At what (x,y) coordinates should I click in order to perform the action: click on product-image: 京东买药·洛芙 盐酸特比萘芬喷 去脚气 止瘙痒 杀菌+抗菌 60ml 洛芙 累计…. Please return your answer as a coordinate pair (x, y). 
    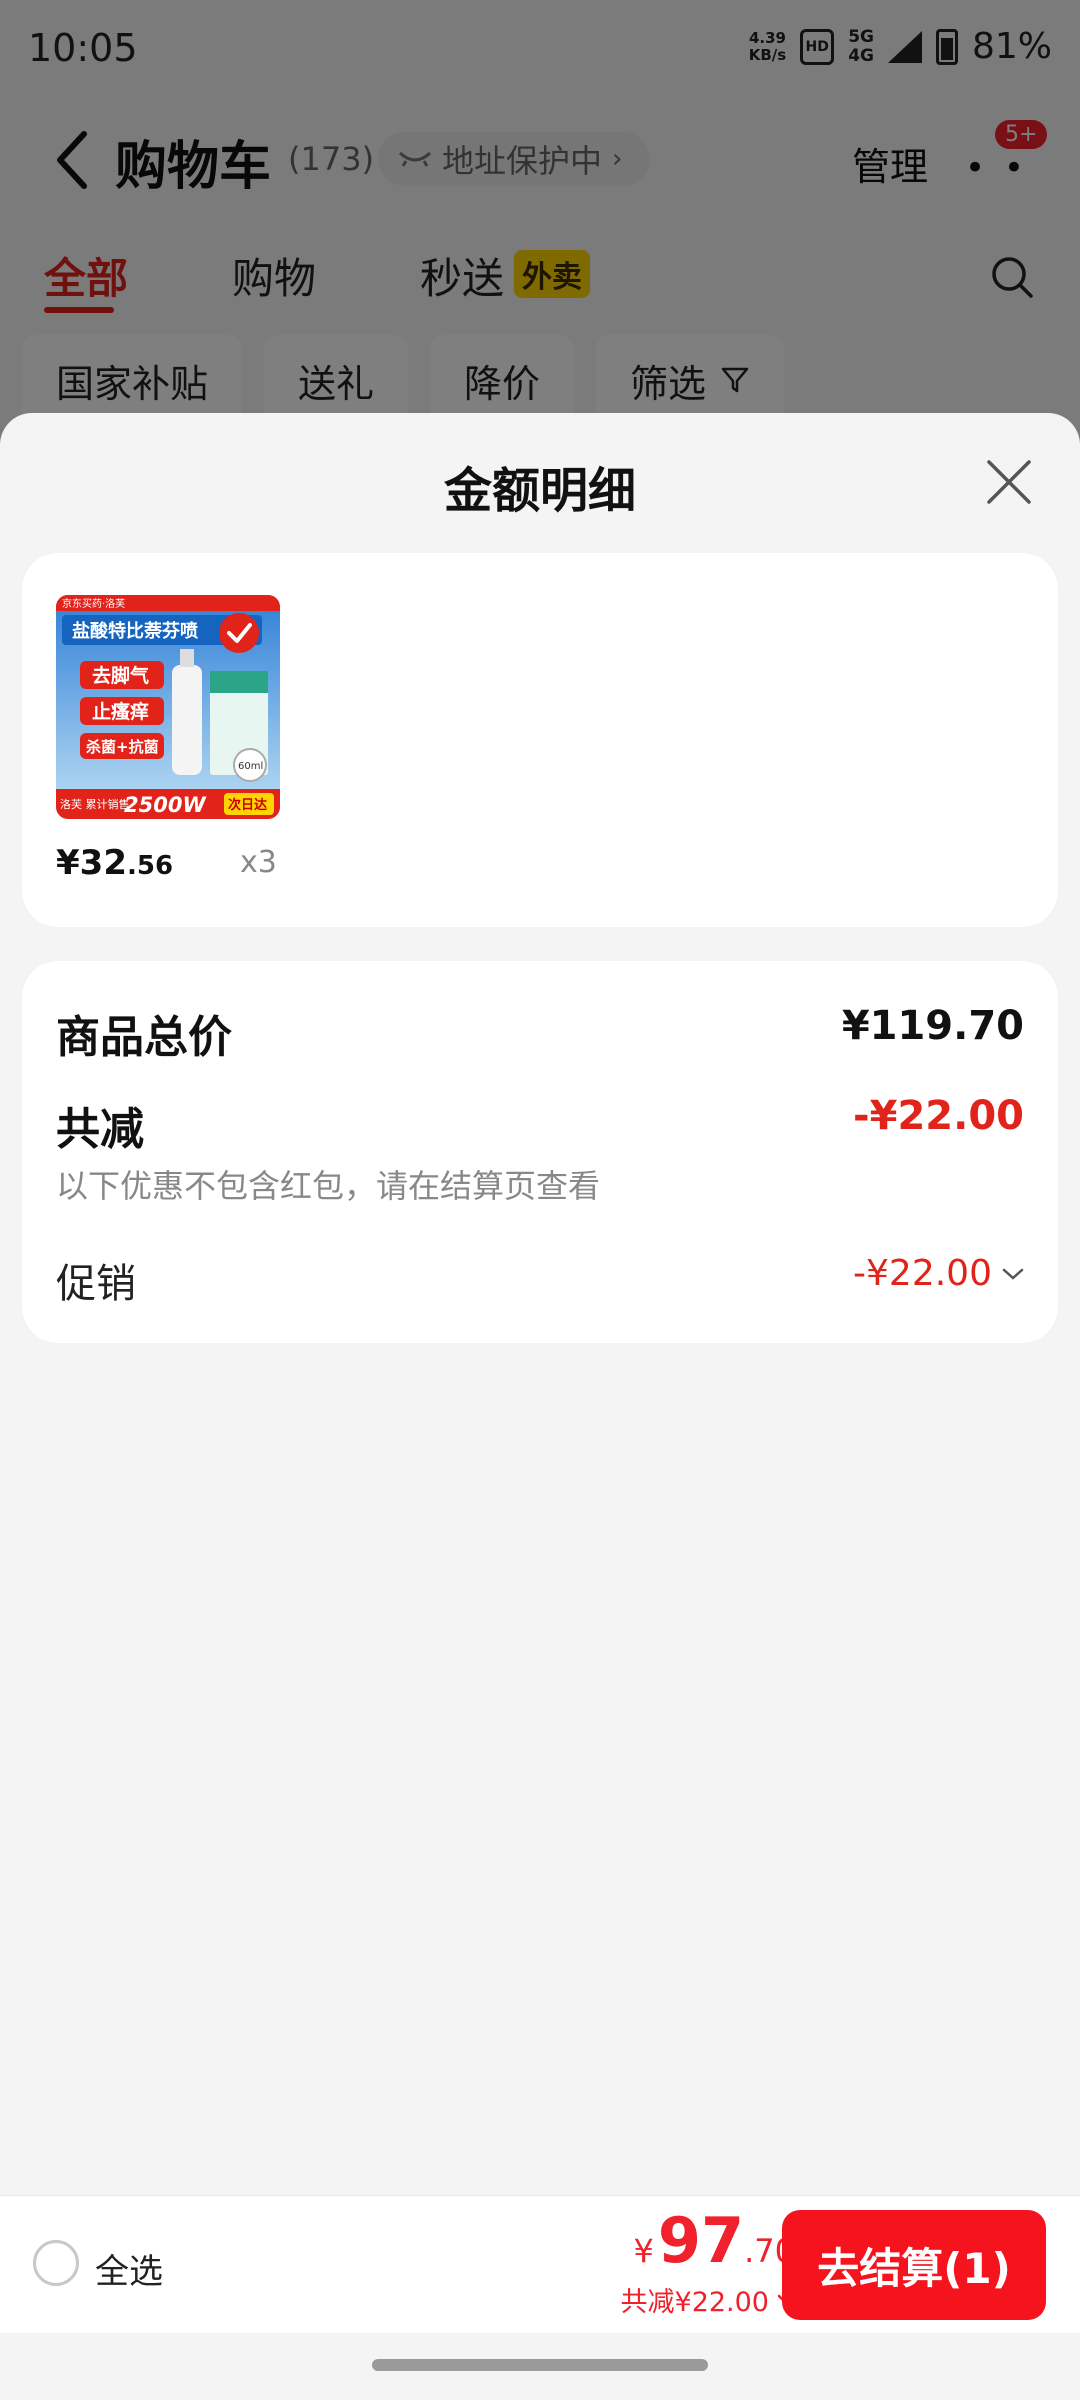
    Looking at the image, I should click on (168, 707).